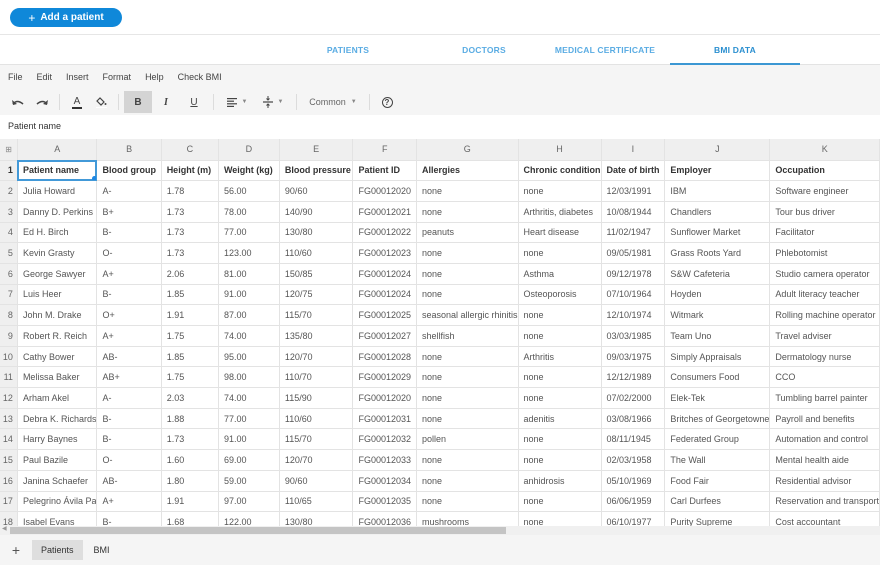 This screenshot has width=880, height=565. Describe the element at coordinates (249, 518) in the screenshot. I see `cell: 122.00` at that location.